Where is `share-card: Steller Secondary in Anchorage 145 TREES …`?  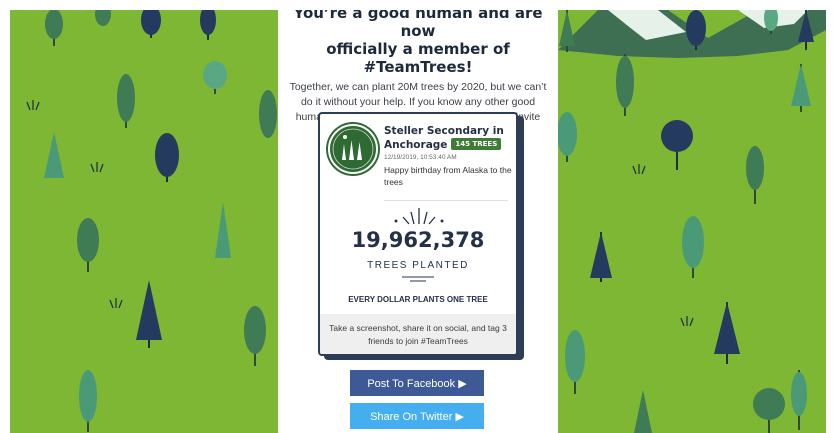
share-card: Steller Secondary in Anchorage 145 TREES … is located at coordinates (421, 236).